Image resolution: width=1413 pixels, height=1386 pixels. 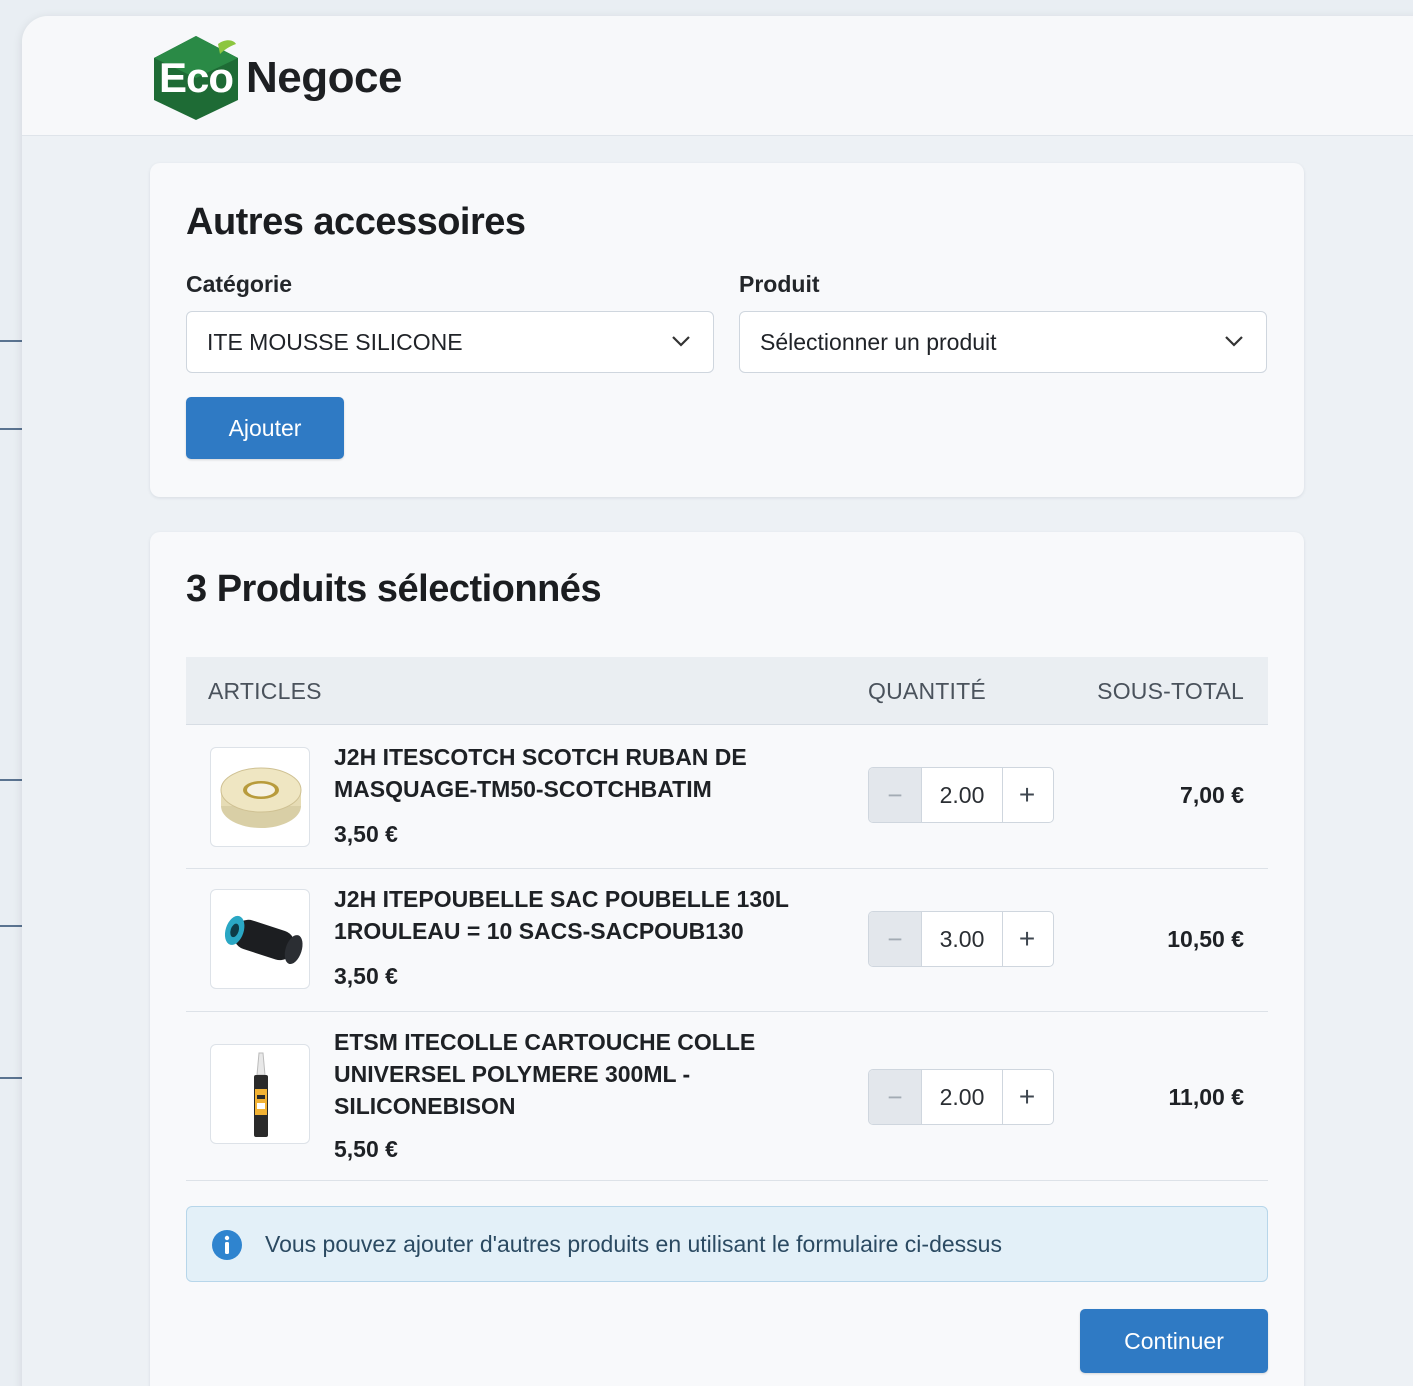 What do you see at coordinates (265, 428) in the screenshot?
I see `add-button: Ajouter` at bounding box center [265, 428].